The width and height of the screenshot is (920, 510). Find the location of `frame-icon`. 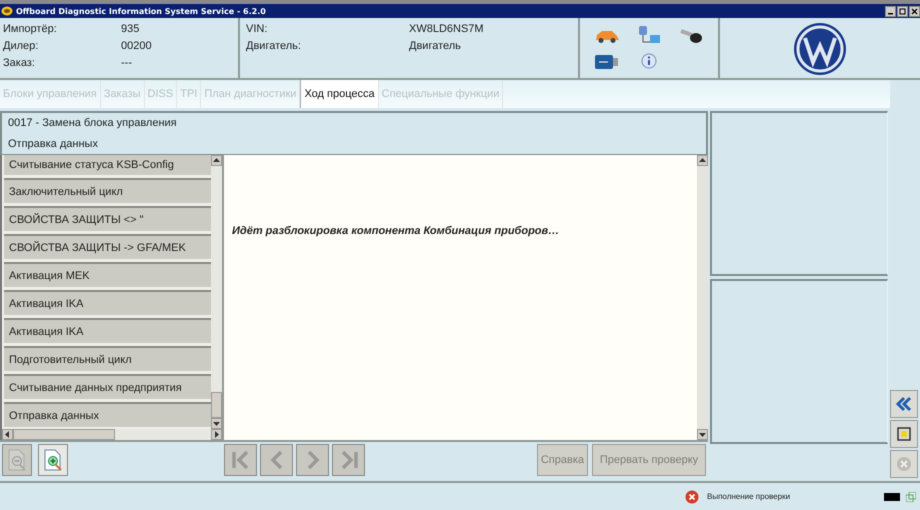

frame-icon is located at coordinates (904, 434).